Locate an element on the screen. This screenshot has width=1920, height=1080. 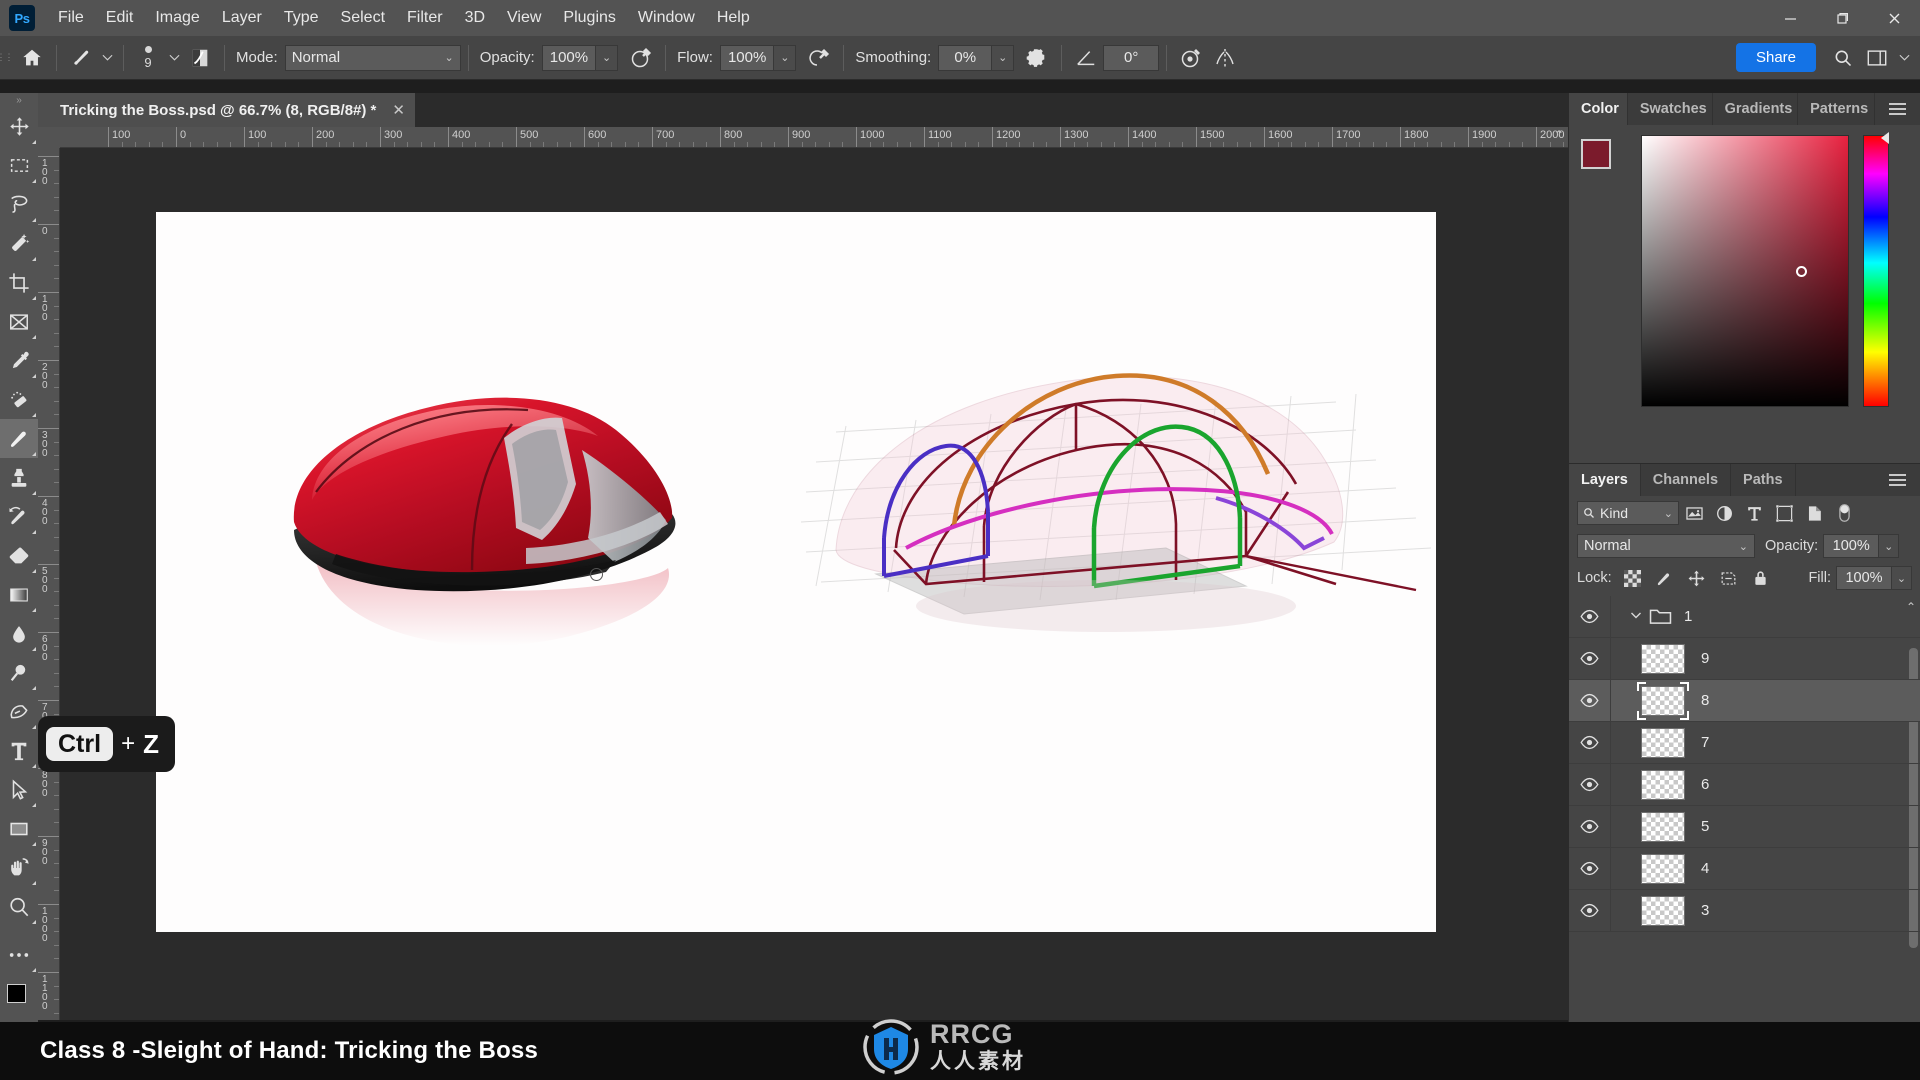
airbrush-icon is located at coordinates (819, 58).